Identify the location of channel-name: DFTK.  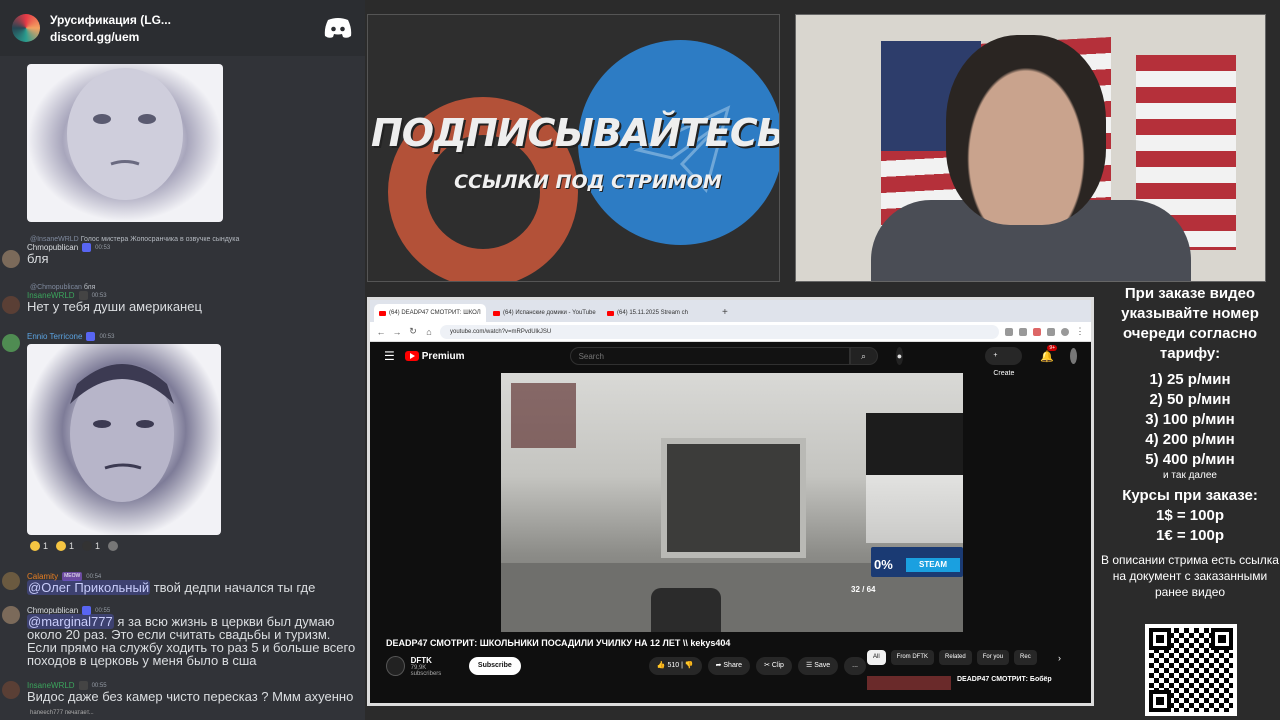
(433, 660).